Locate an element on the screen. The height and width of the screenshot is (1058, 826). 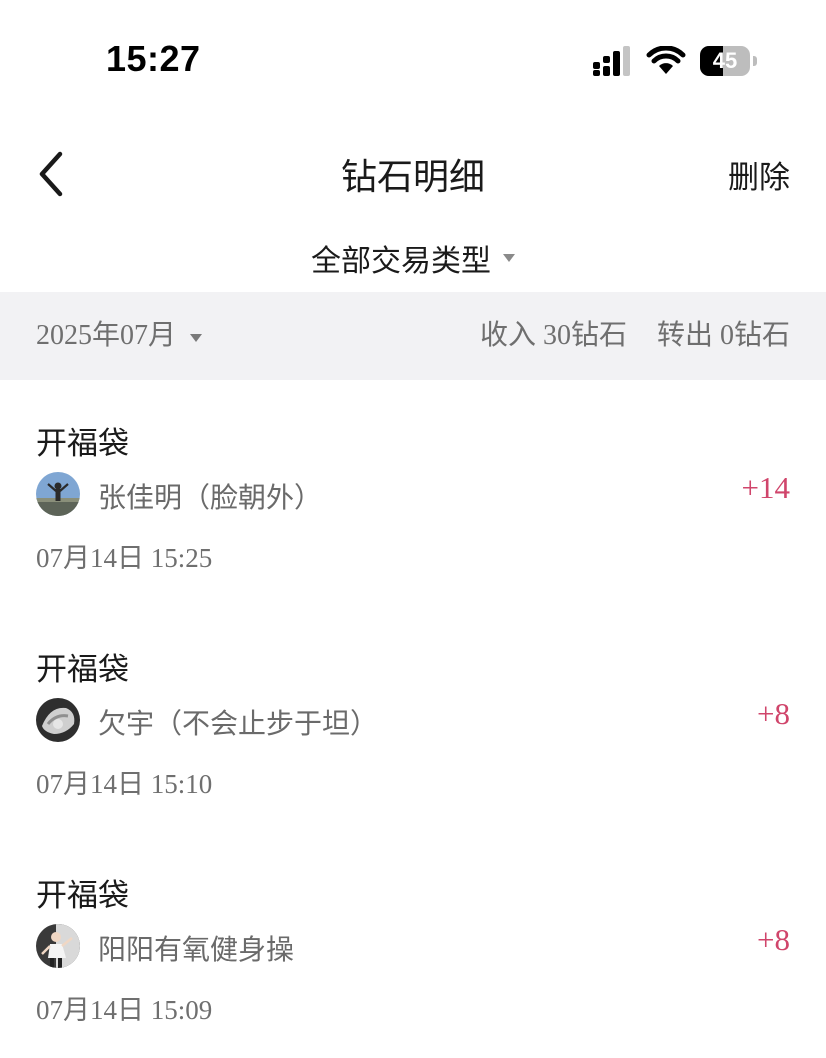
status-time: 15:27 is located at coordinates (153, 58).